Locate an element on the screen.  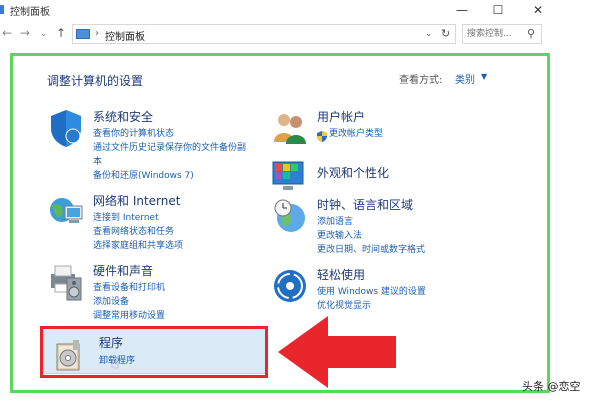
search-input is located at coordinates (496, 34).